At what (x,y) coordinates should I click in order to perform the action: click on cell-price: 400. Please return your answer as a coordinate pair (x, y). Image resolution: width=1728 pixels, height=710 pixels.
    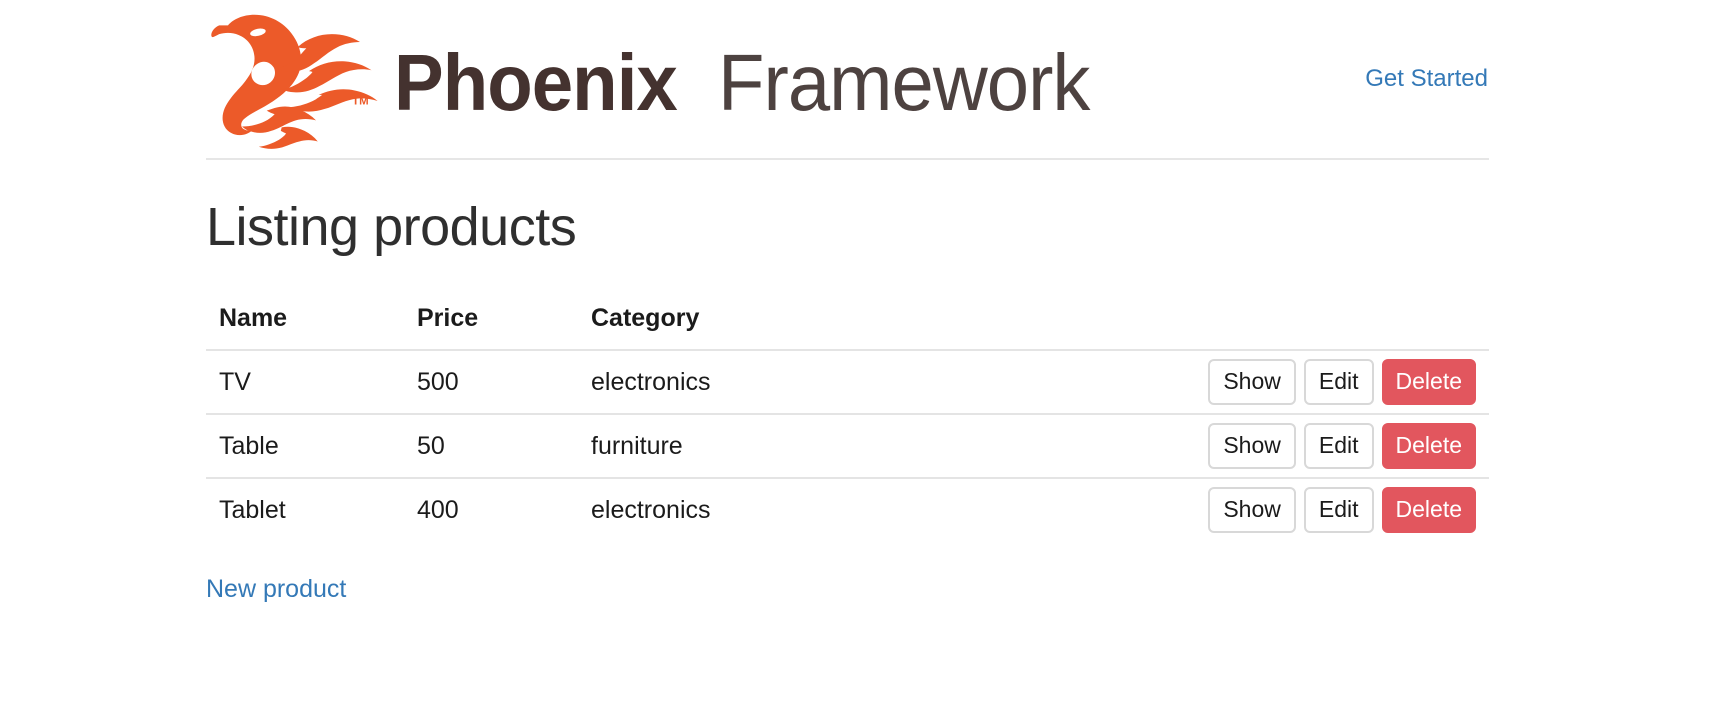
    Looking at the image, I should click on (438, 509).